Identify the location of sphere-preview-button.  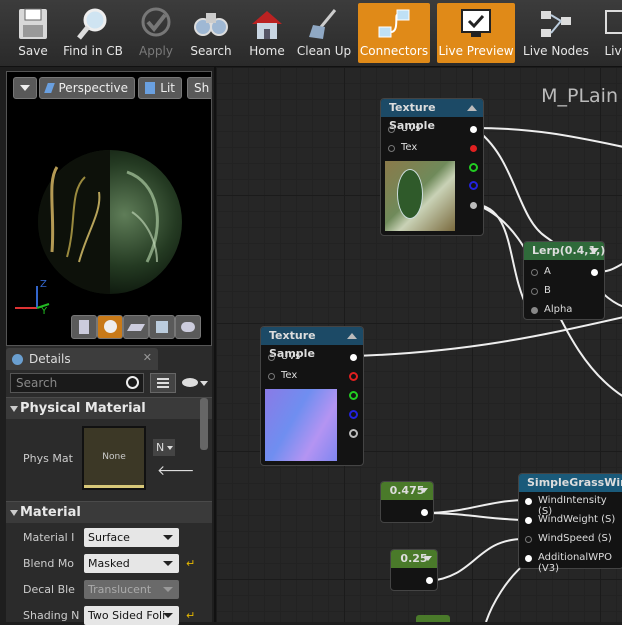
(110, 327).